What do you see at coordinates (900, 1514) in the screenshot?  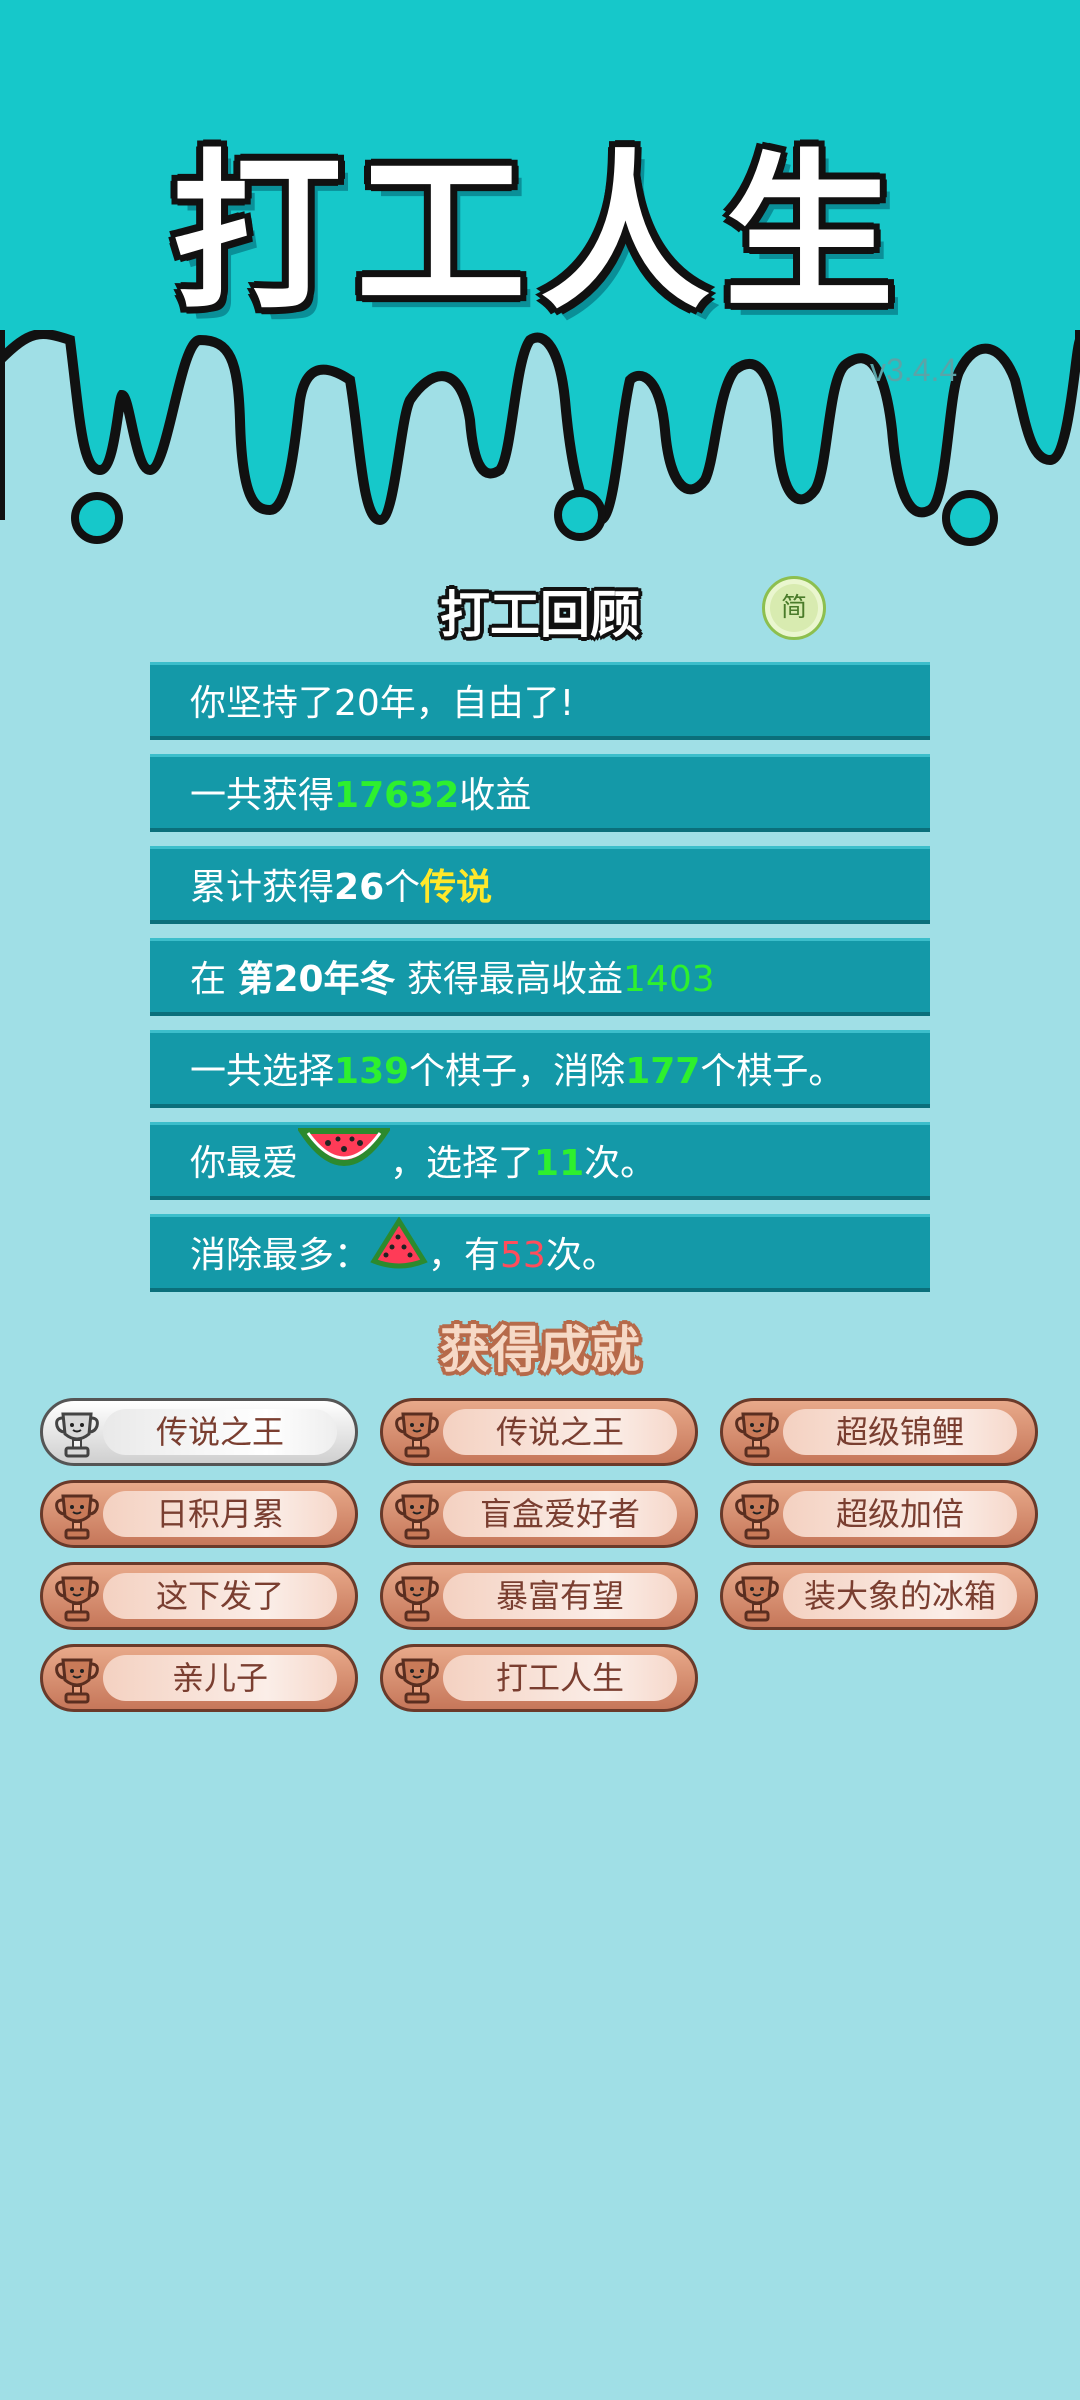 I see `achievement-label: 超级加倍` at bounding box center [900, 1514].